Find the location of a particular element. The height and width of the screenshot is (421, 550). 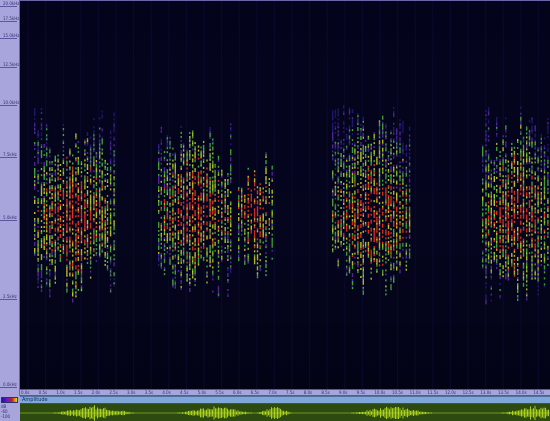

freq-tick-label: 15.0kHz is located at coordinates (10, 36).